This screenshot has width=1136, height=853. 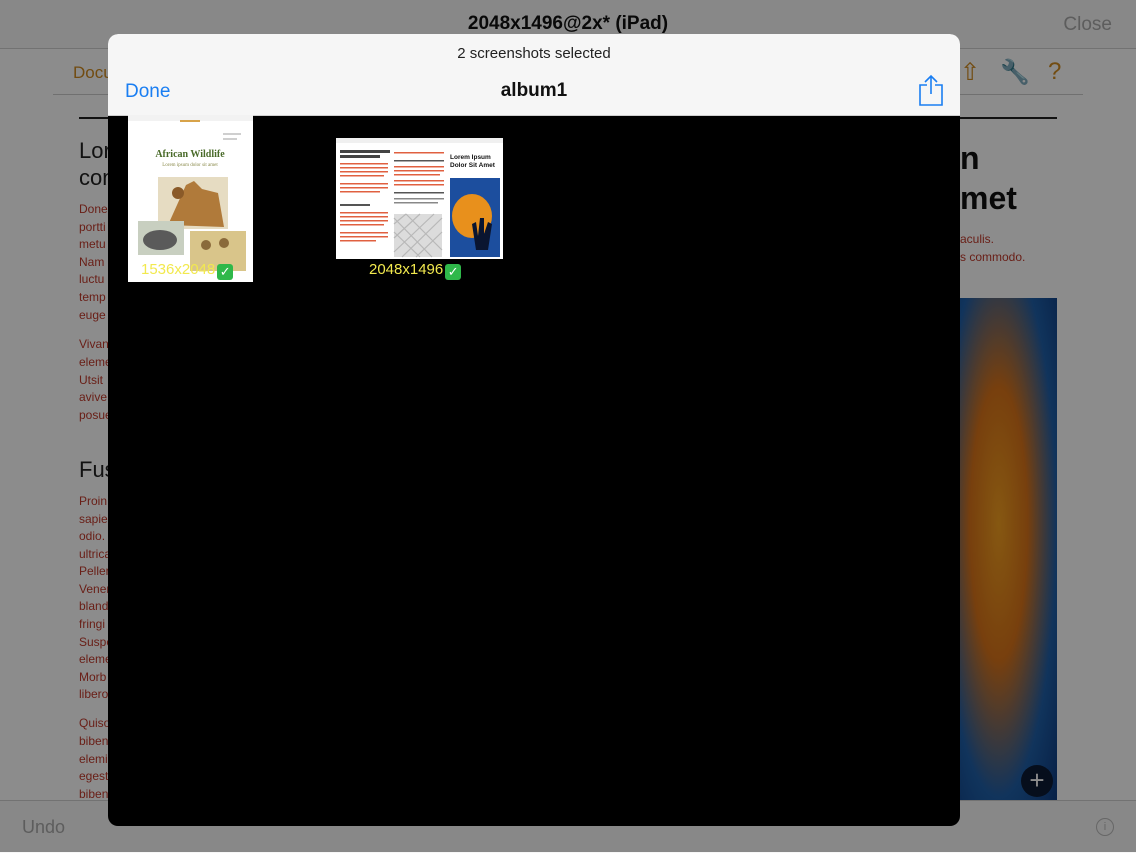 I want to click on svg-text: Lorem Ipsum, so click(x=470, y=157).